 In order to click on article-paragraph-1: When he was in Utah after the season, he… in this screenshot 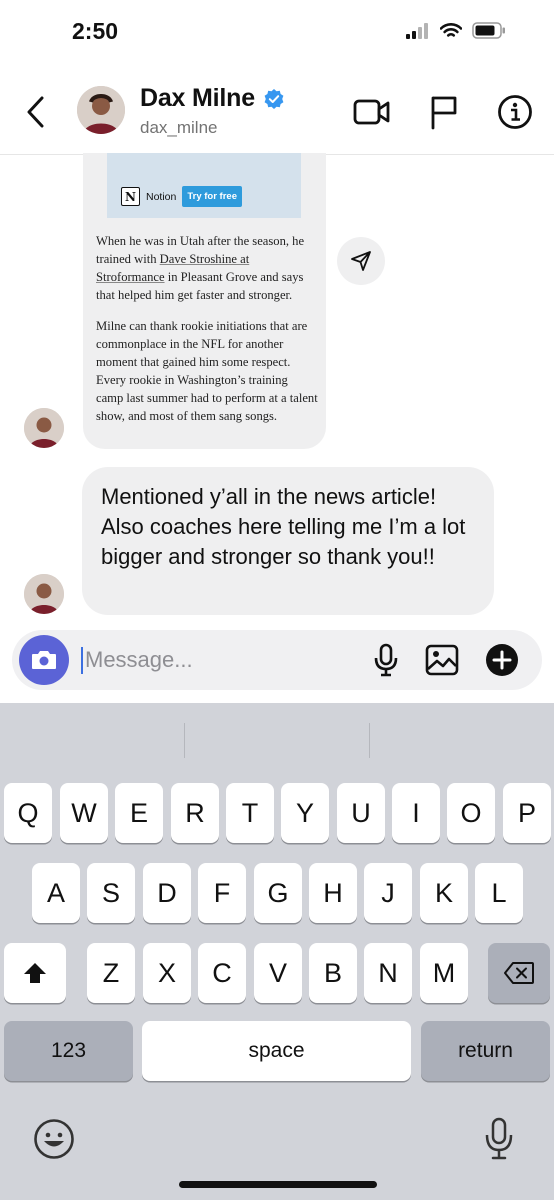, I will do `click(207, 268)`.